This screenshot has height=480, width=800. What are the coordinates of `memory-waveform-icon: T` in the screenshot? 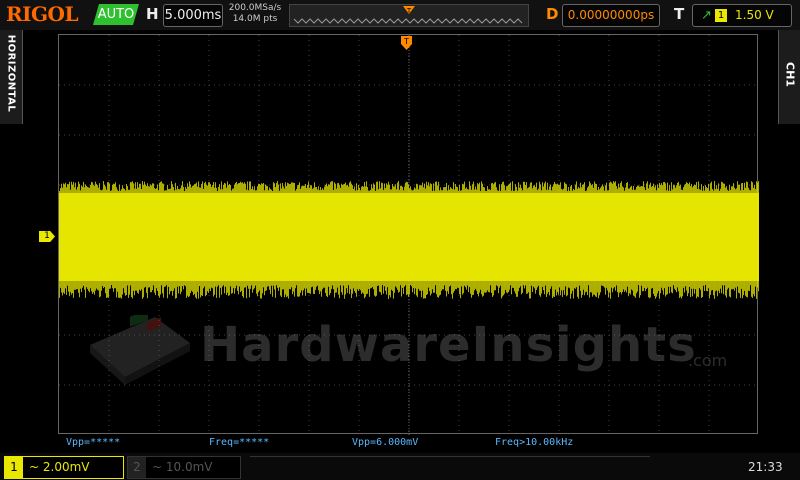 It's located at (408, 15).